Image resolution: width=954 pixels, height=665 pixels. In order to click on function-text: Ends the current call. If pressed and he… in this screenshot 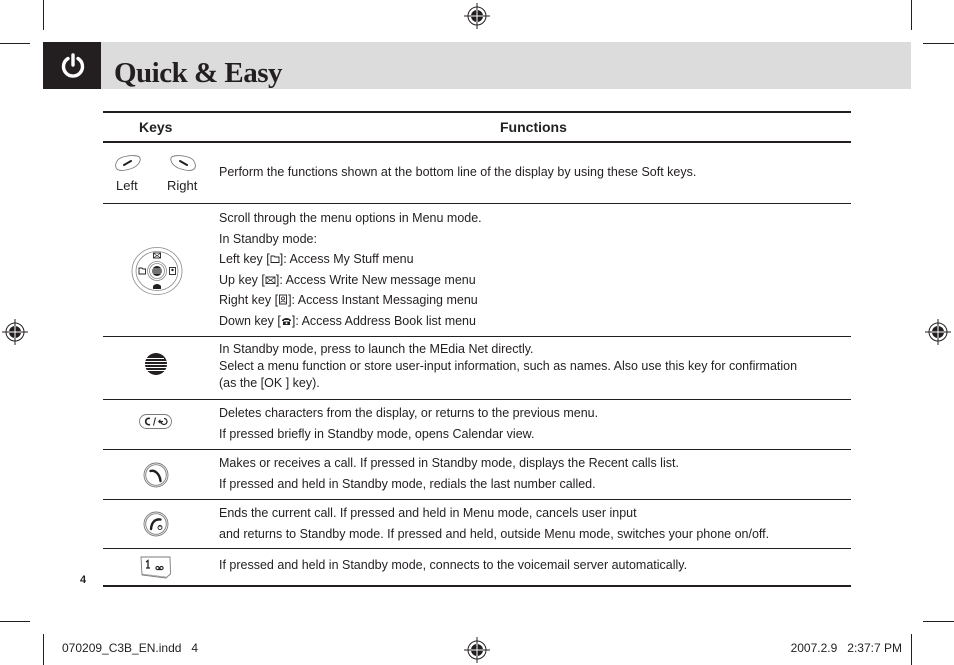, I will do `click(494, 523)`.